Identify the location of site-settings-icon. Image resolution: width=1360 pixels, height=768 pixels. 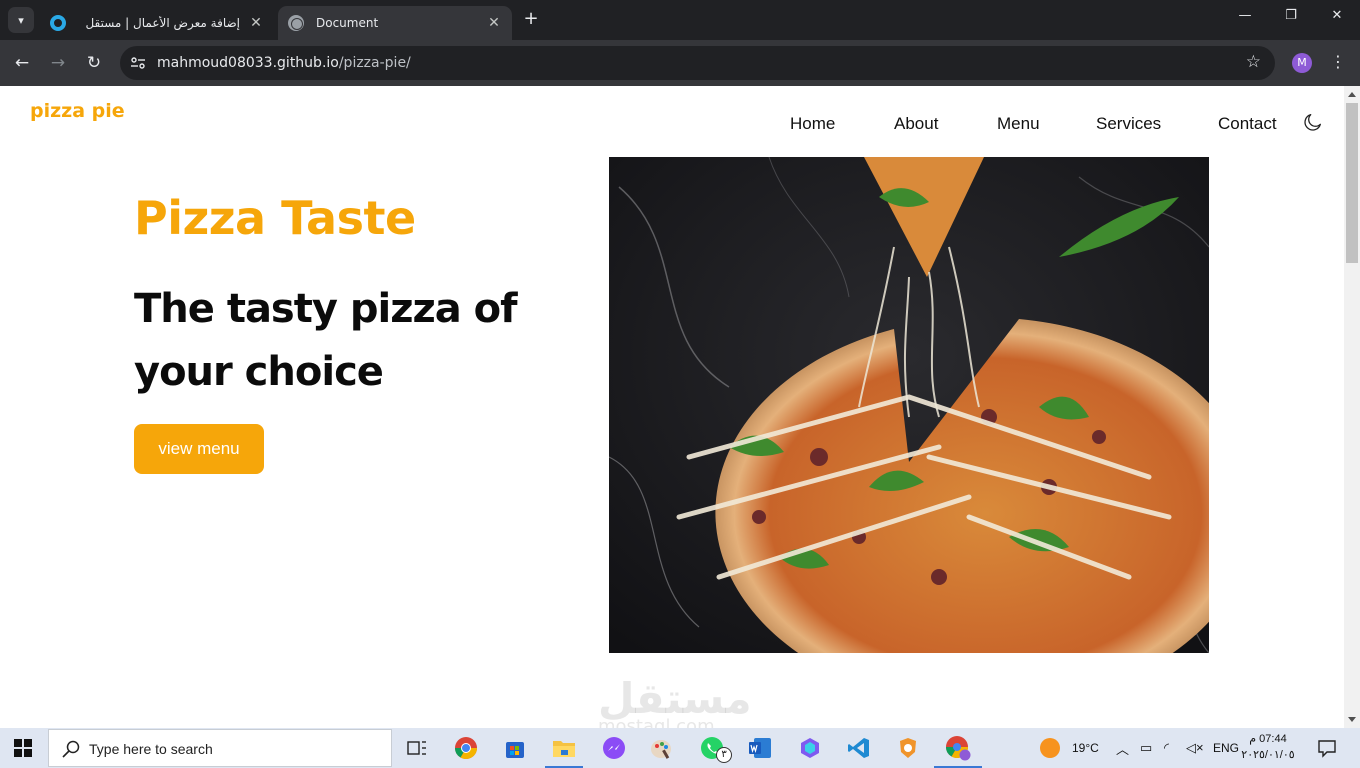
(138, 63).